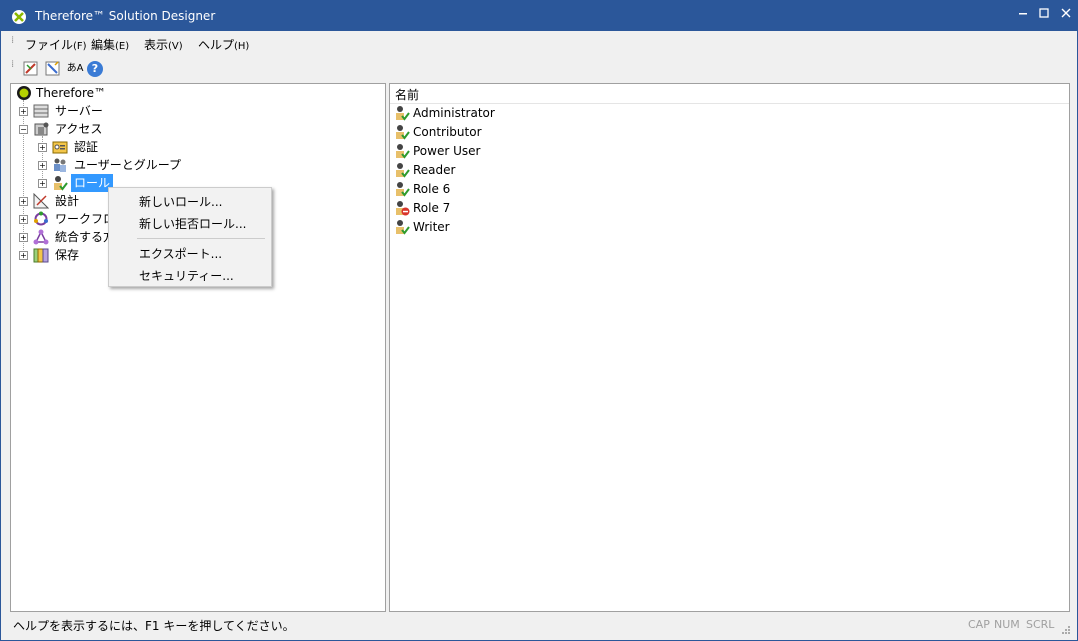 This screenshot has width=1078, height=641. Describe the element at coordinates (79, 129) in the screenshot. I see `tree-item-label: アクセス` at that location.